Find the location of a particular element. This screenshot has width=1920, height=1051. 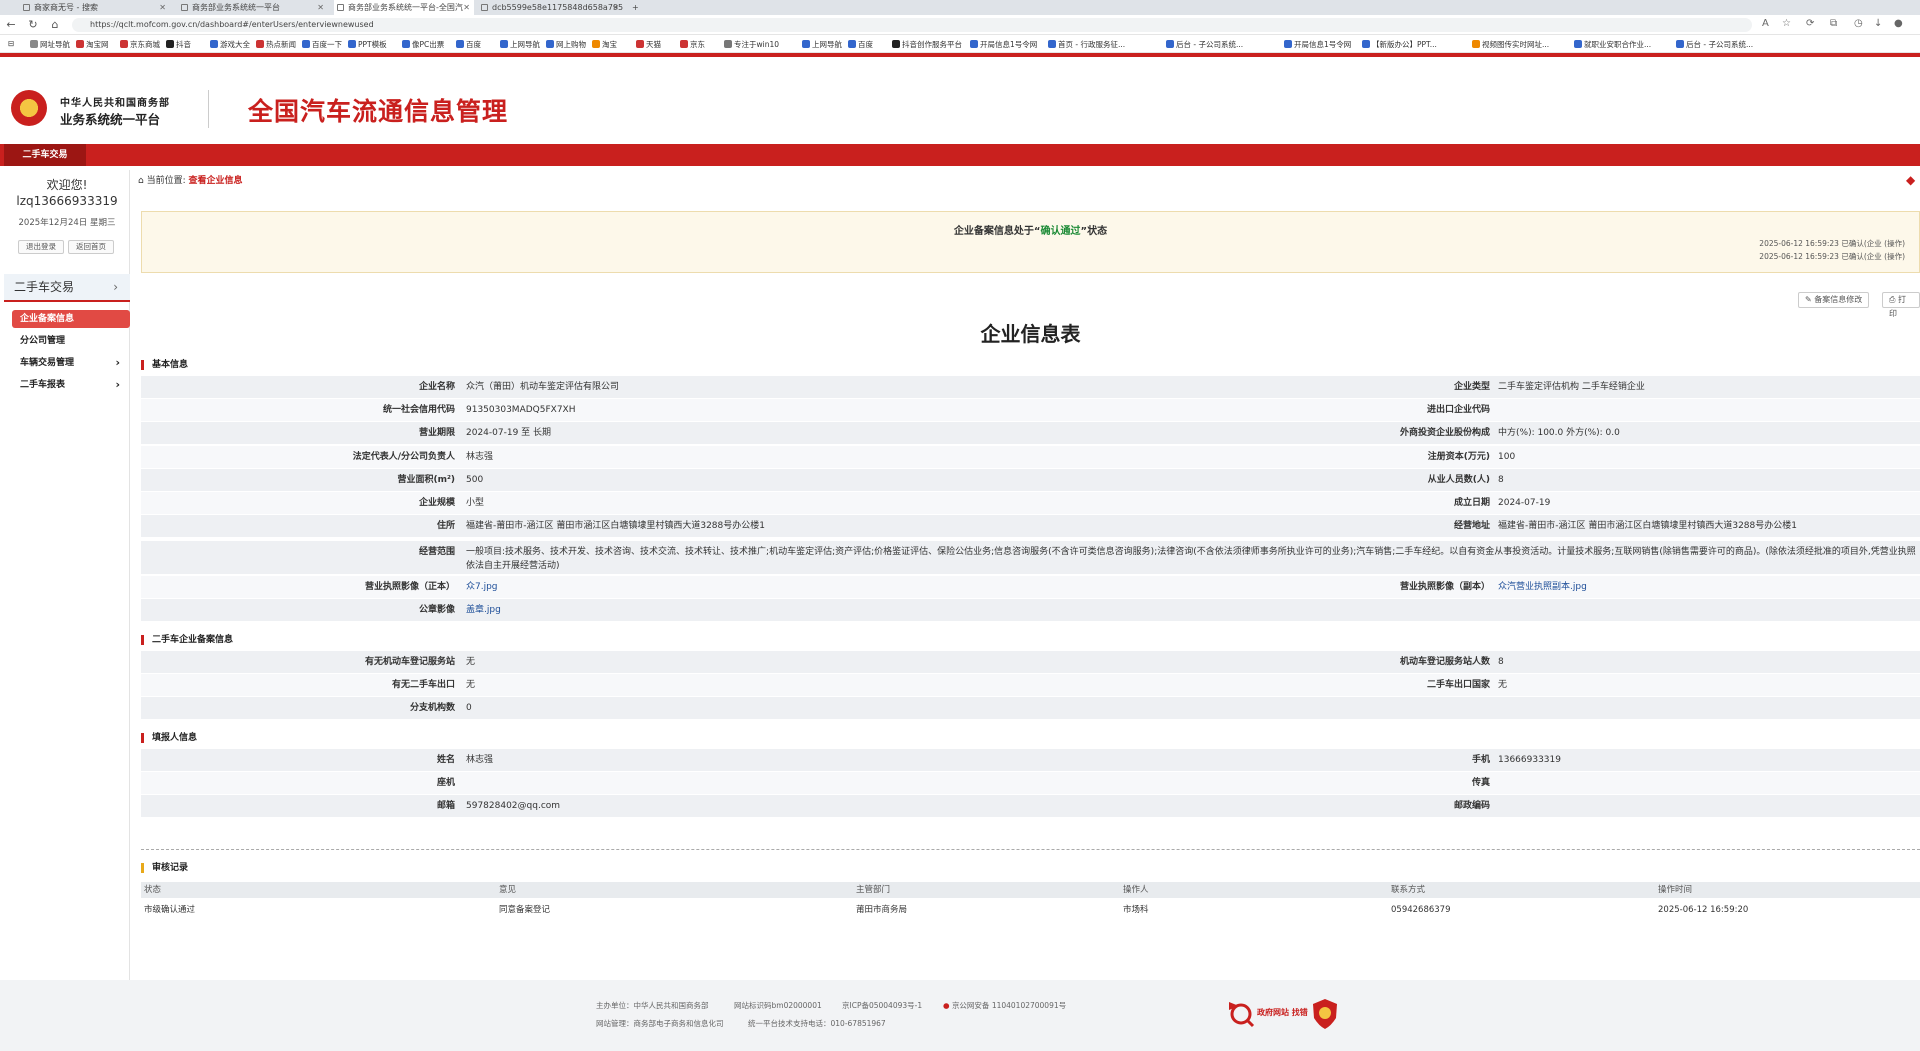

browser-tab: dcb5599e58e1175848d658a7955 ✕ is located at coordinates (550, 7).